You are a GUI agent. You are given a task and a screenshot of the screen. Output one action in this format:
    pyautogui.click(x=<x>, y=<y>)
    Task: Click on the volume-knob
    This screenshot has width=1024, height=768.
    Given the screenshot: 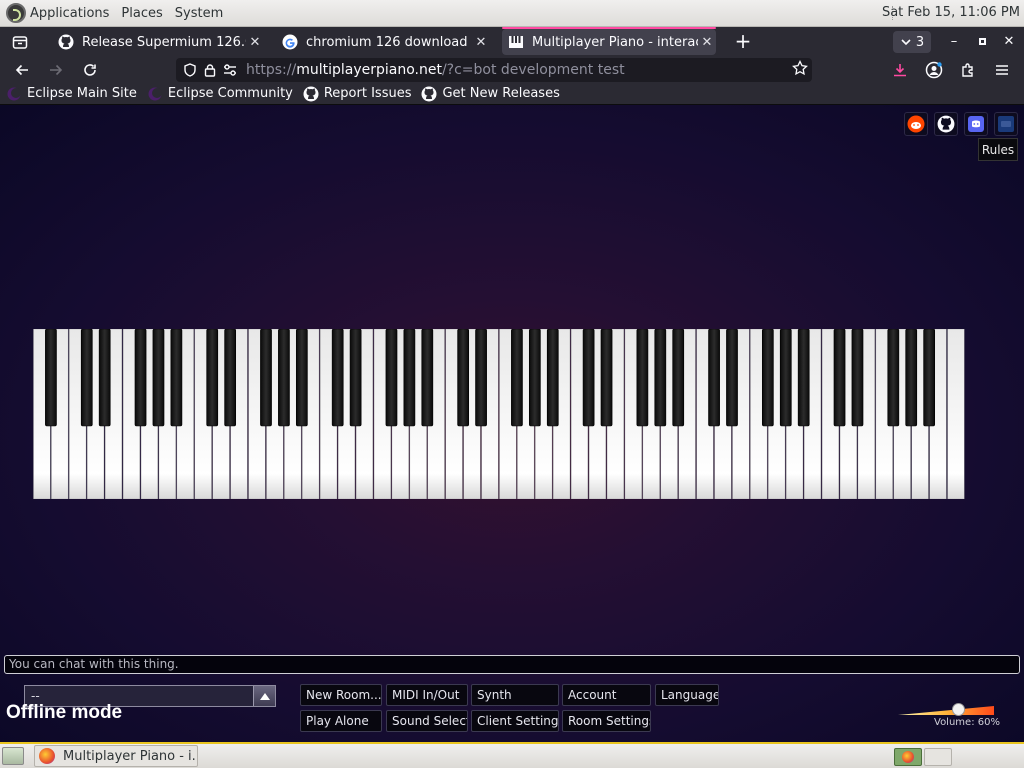 What is the action you would take?
    pyautogui.click(x=958, y=709)
    